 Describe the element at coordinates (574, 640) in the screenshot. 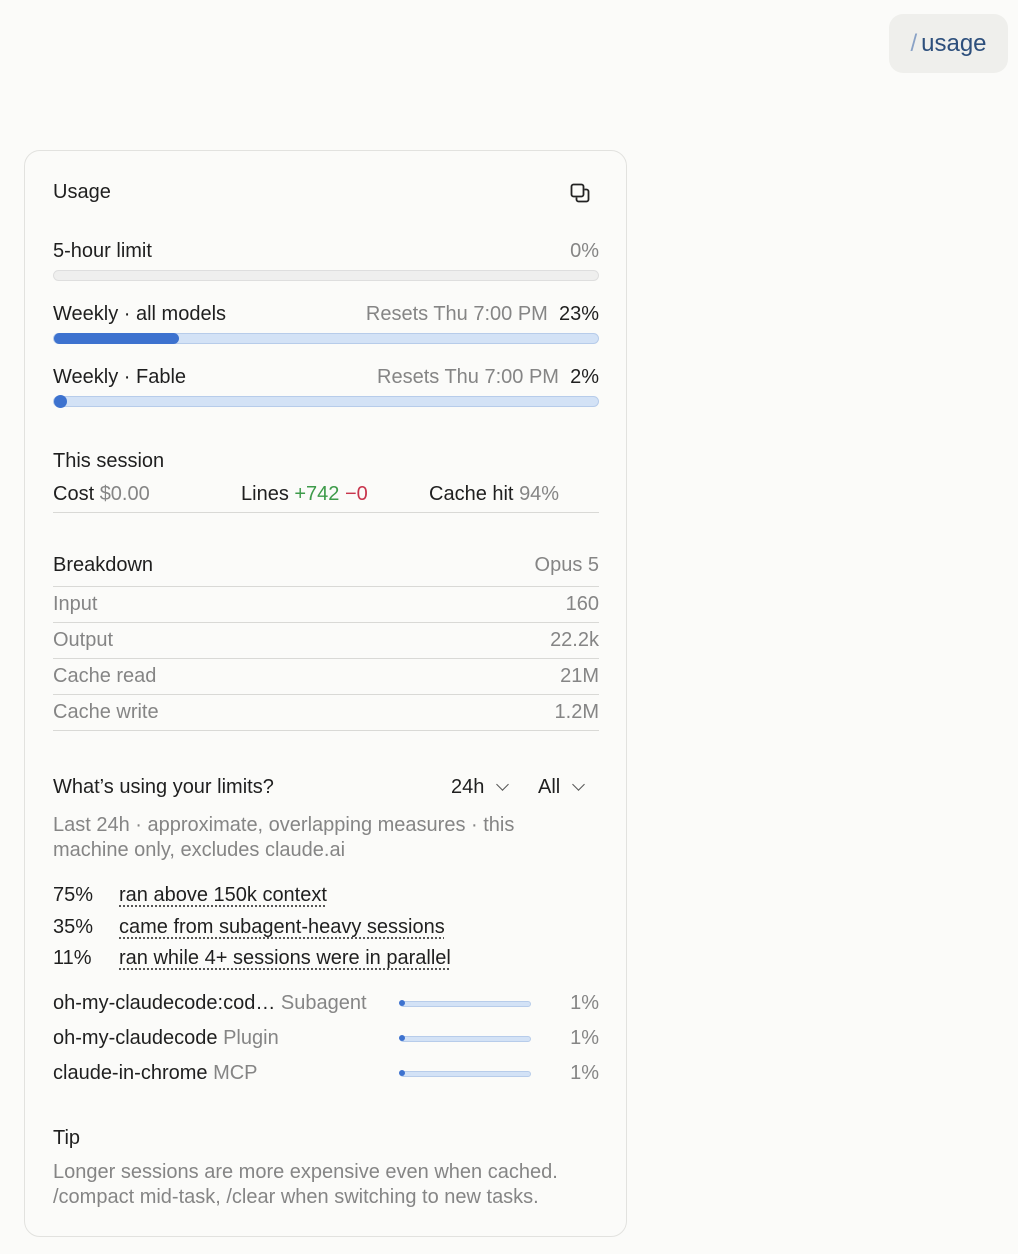

I see `breakdown-output-value: 22.2k` at that location.